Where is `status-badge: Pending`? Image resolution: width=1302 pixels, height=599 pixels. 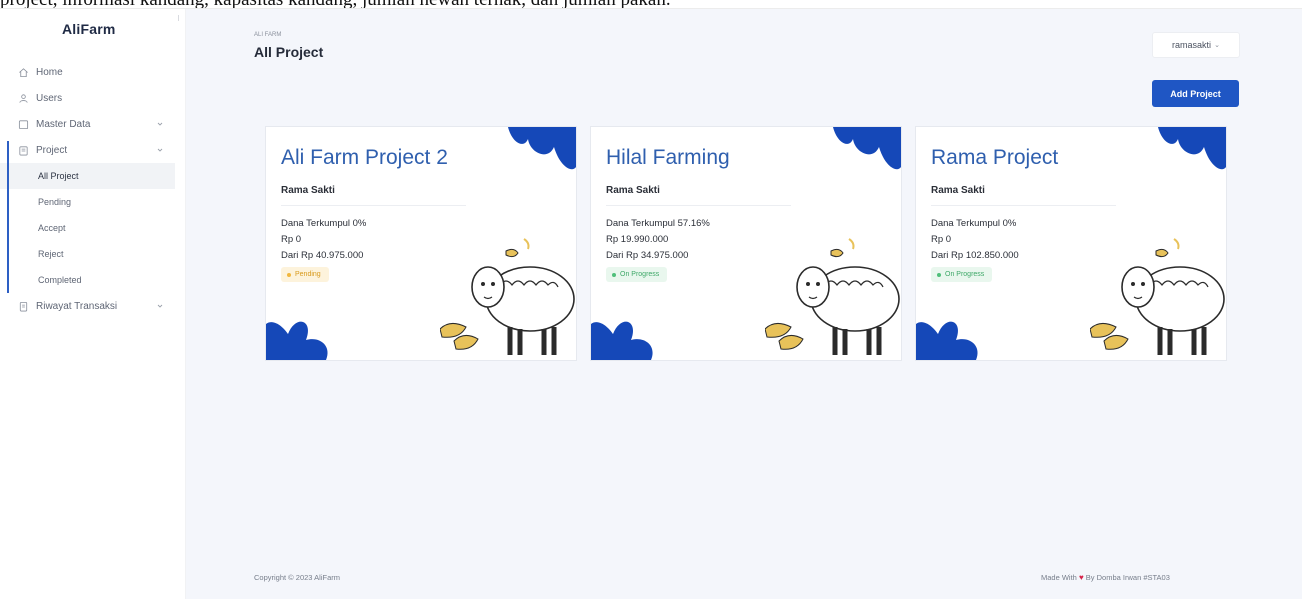 status-badge: Pending is located at coordinates (305, 274).